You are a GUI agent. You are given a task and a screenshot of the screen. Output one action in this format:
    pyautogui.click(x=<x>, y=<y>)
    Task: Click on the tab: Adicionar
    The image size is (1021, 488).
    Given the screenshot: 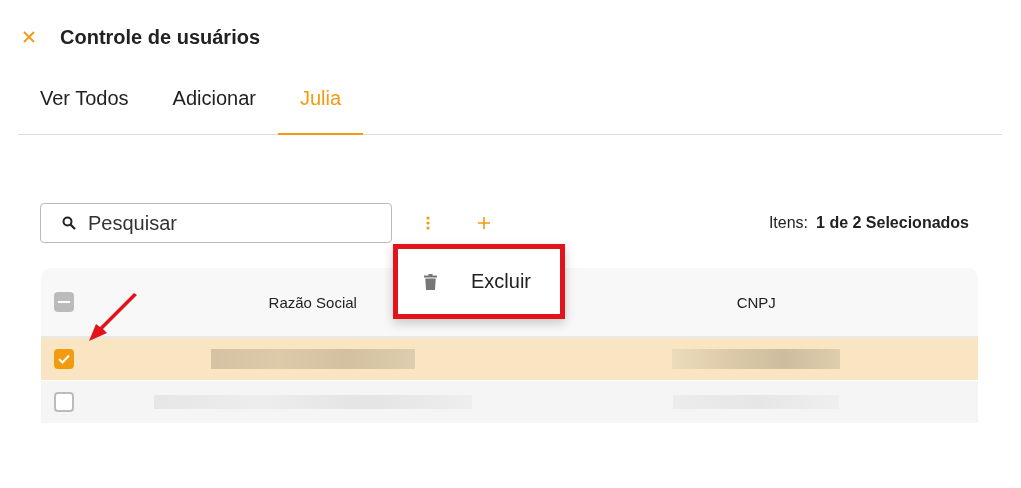 What is the action you would take?
    pyautogui.click(x=214, y=107)
    